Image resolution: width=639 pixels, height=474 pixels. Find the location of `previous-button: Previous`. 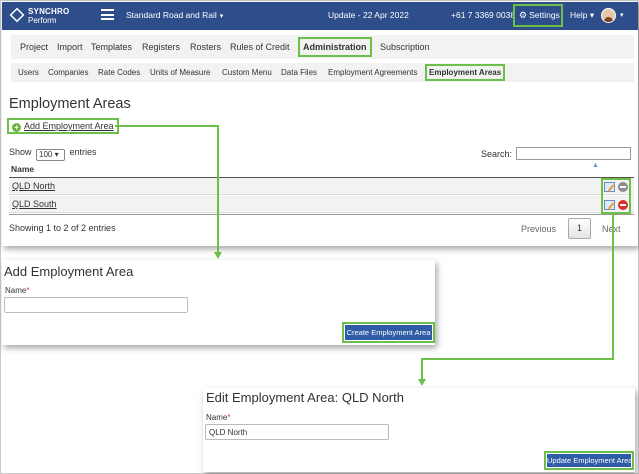

previous-button: Previous is located at coordinates (538, 229).